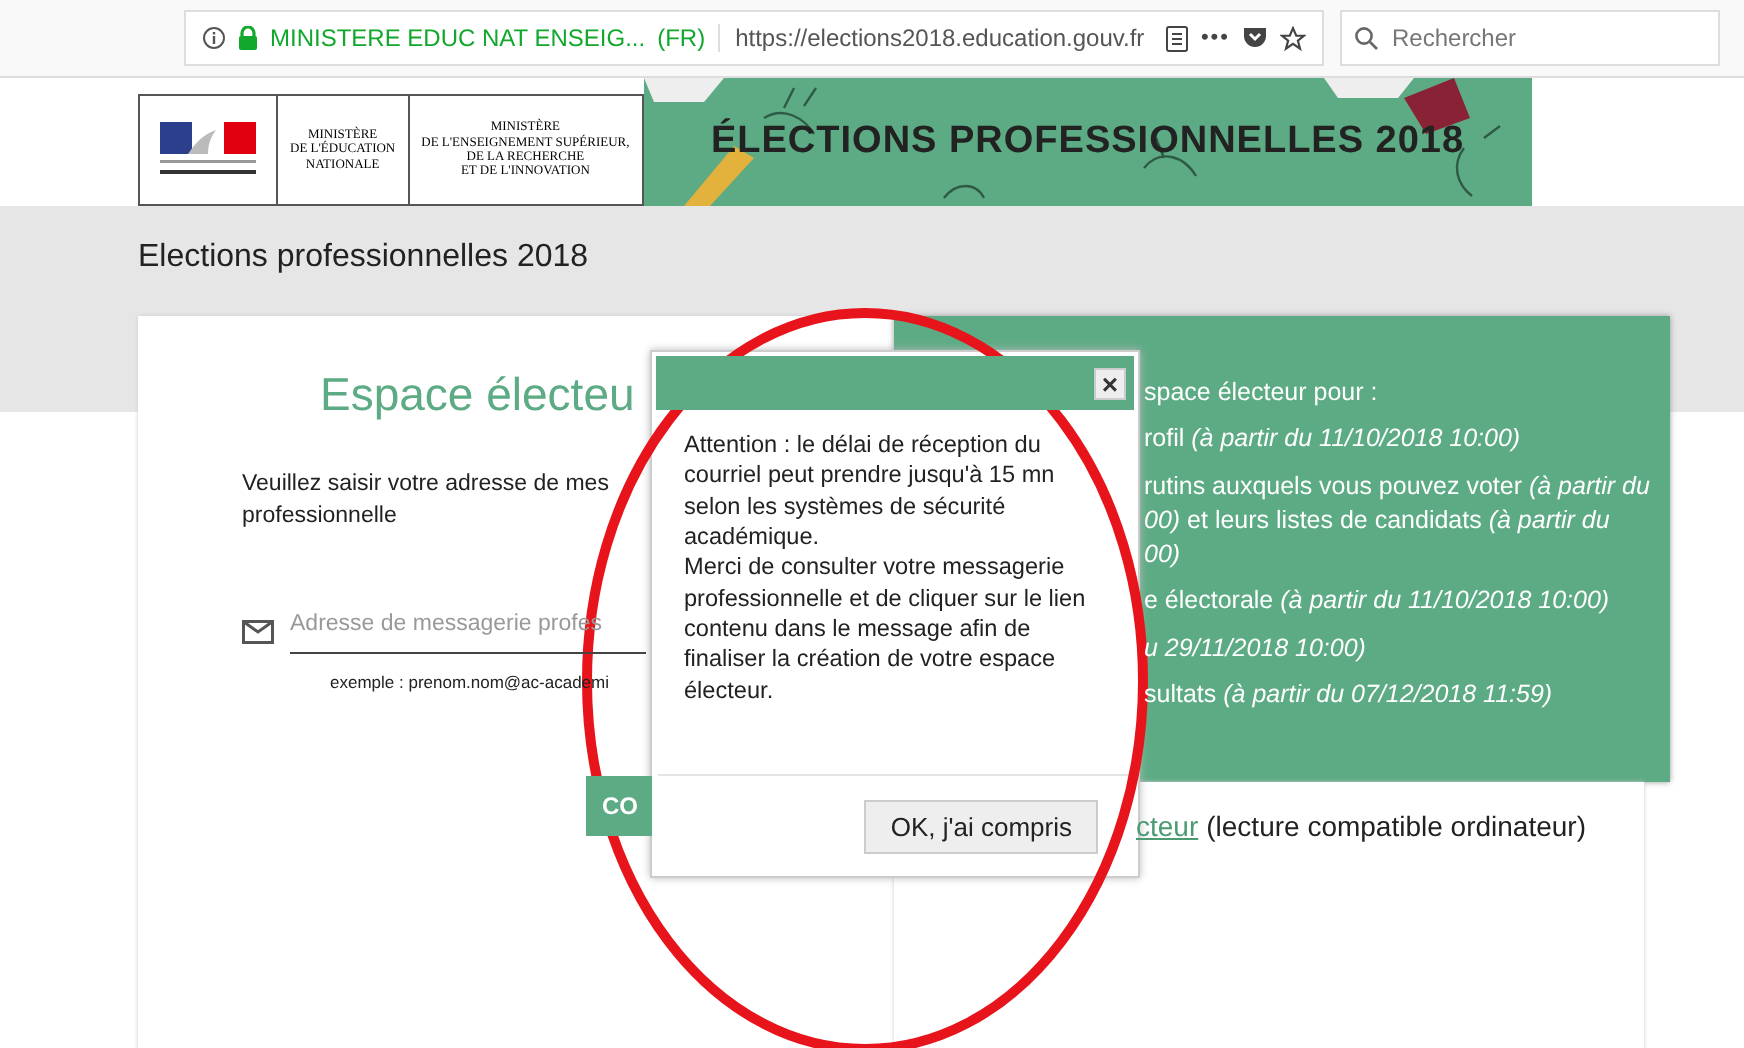  Describe the element at coordinates (1215, 38) in the screenshot. I see `more-menu-button: •••` at that location.